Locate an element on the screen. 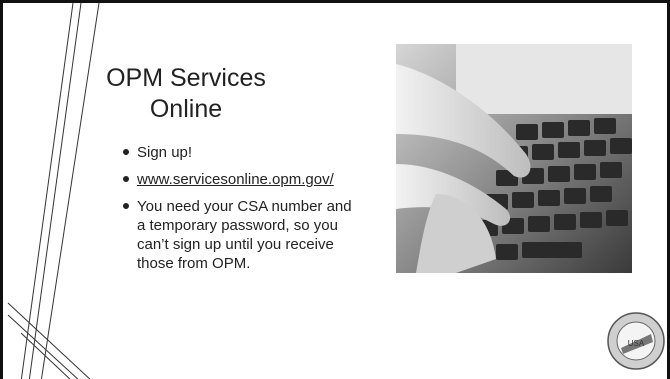 This screenshot has height=379, width=670. bullet-text: Sign up! is located at coordinates (165, 152).